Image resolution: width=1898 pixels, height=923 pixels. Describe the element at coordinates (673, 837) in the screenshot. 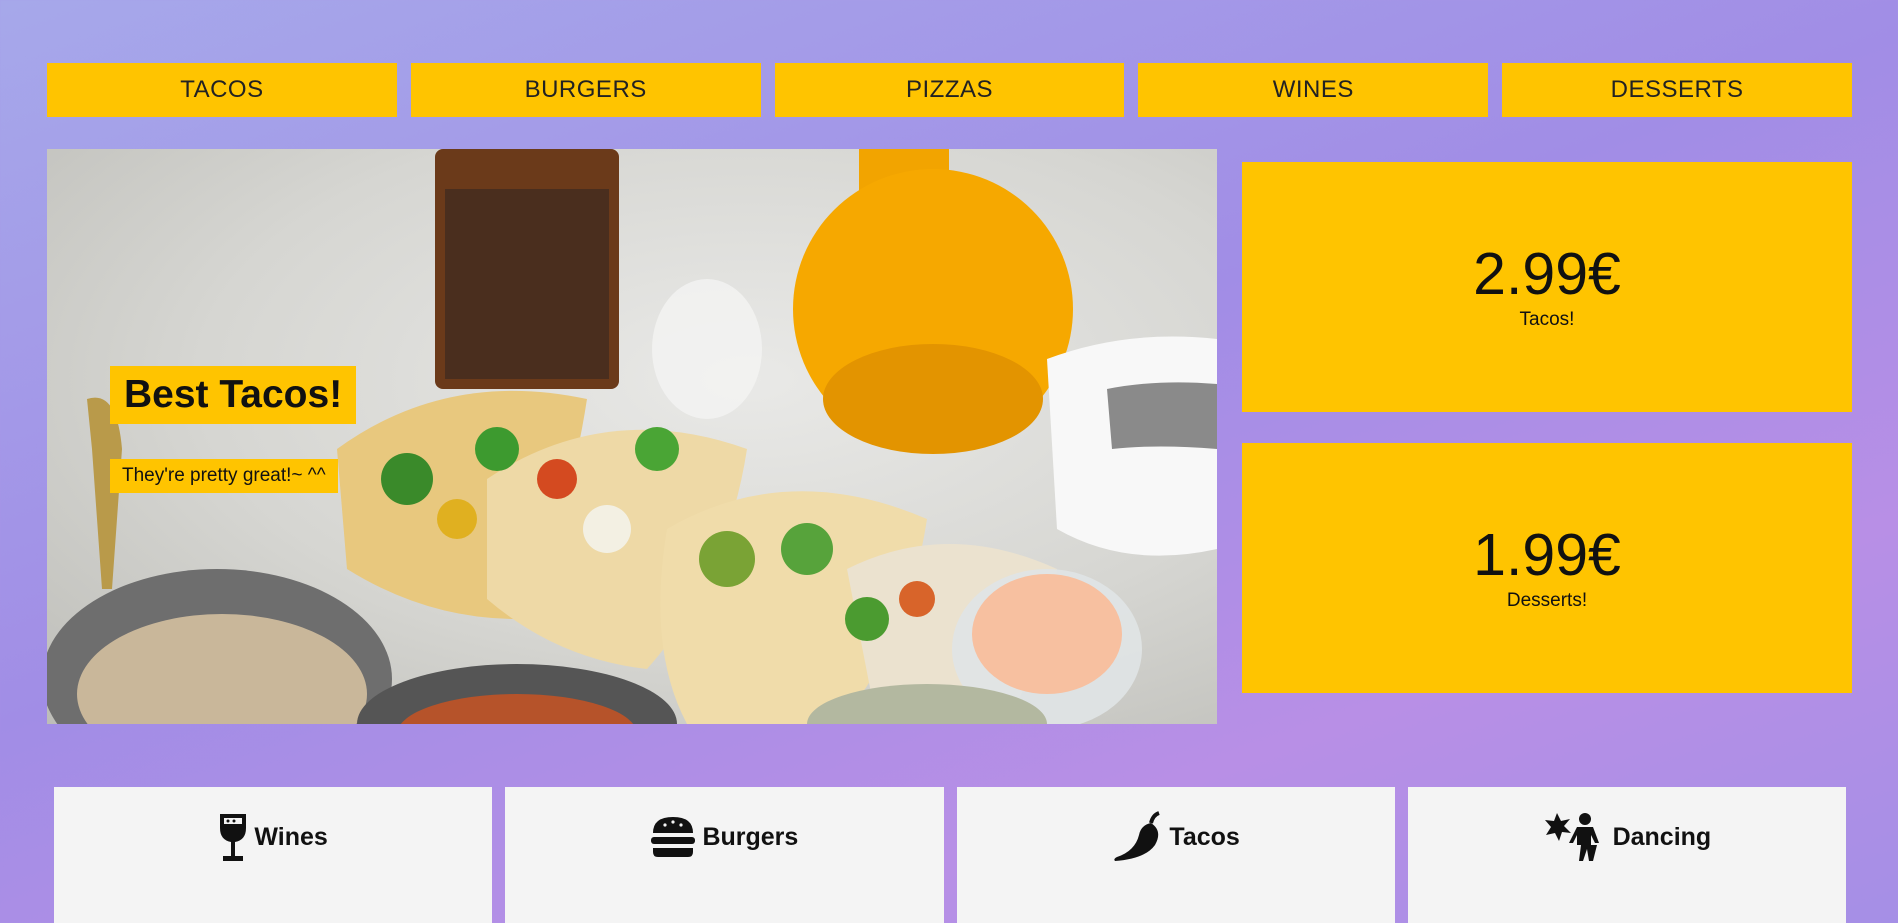

I see `burger-icon` at that location.